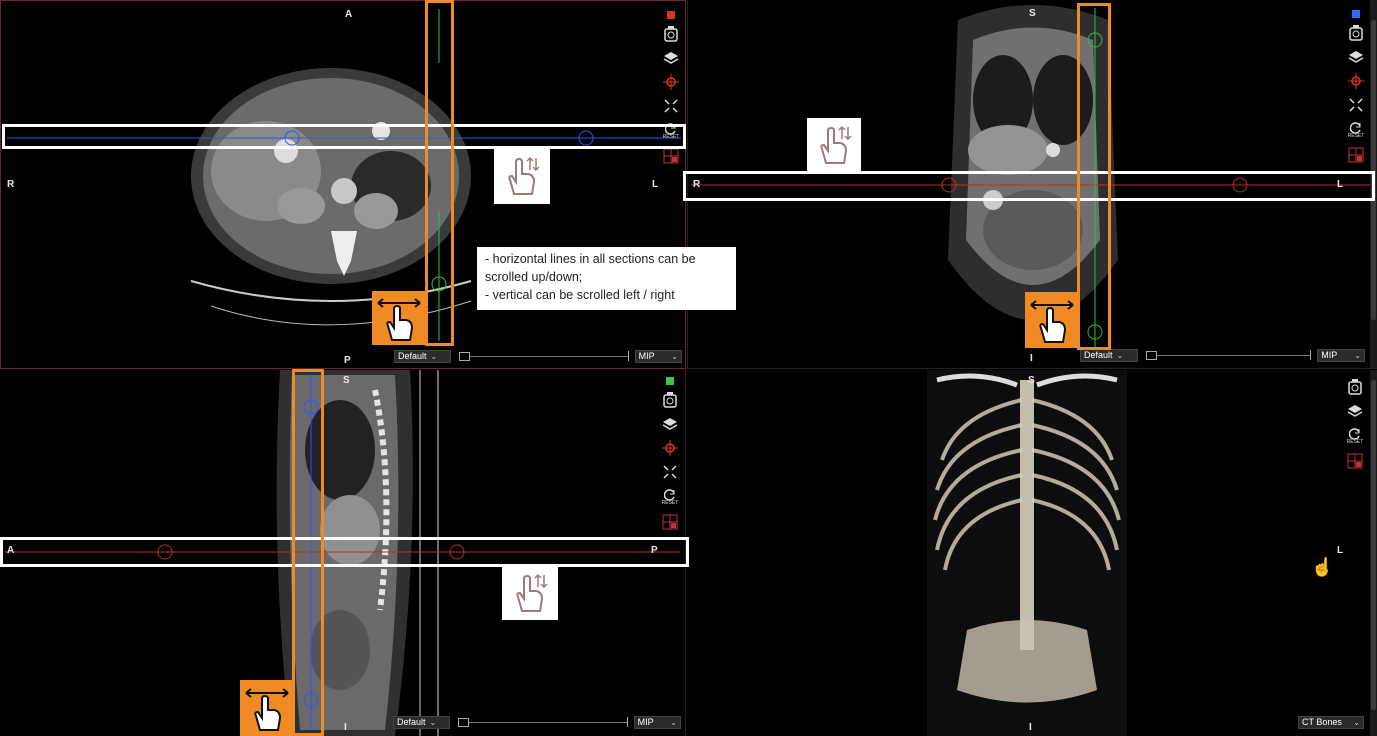 This screenshot has width=1377, height=736. What do you see at coordinates (349, 14) in the screenshot?
I see `orientation-top: A` at bounding box center [349, 14].